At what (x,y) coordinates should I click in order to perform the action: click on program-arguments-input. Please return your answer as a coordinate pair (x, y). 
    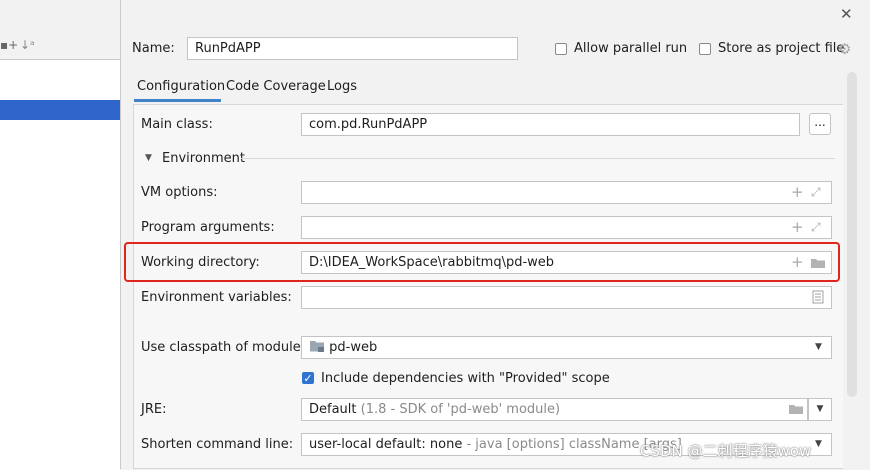
    Looking at the image, I should click on (566, 227).